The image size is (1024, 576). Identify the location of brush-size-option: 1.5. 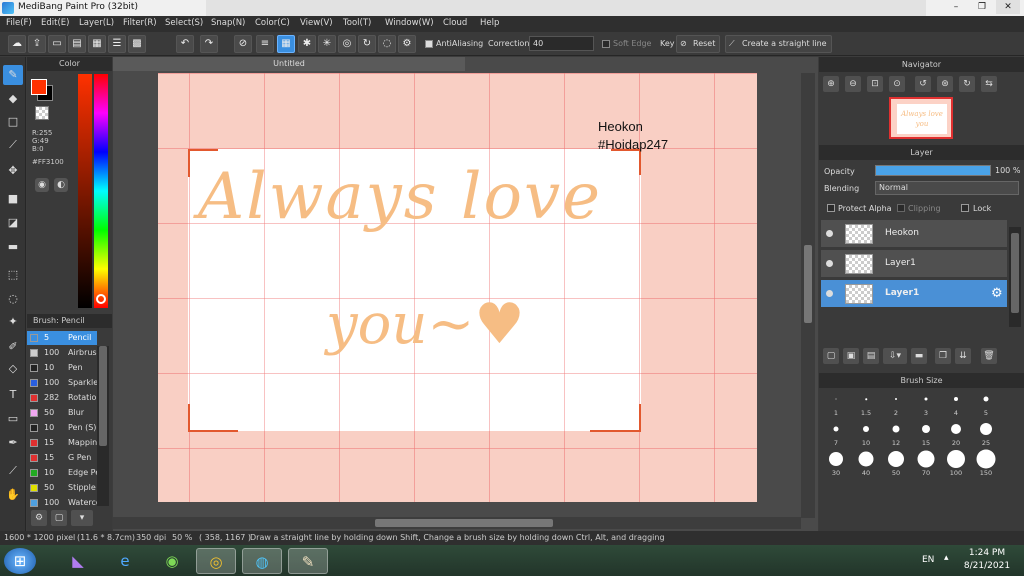
(866, 404).